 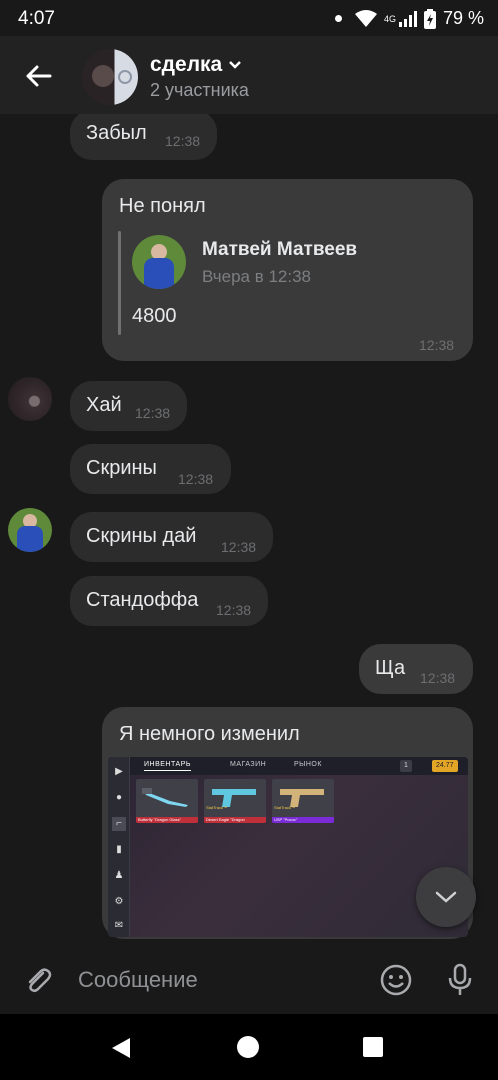 I want to click on voice-message-button, so click(x=460, y=980).